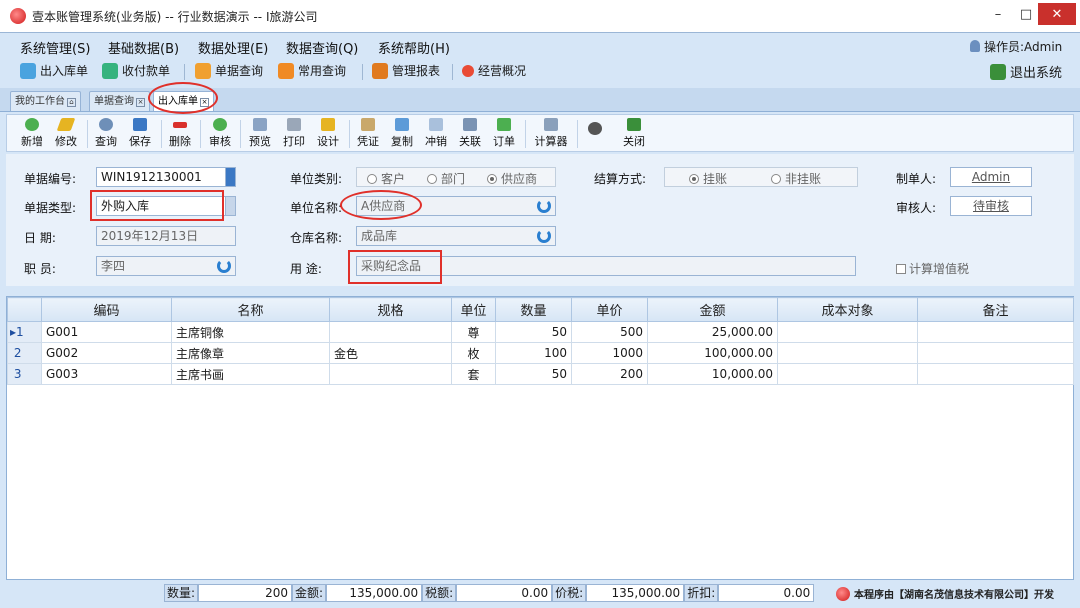  What do you see at coordinates (229, 70) in the screenshot?
I see `quick-doc-query: 单据查询` at bounding box center [229, 70].